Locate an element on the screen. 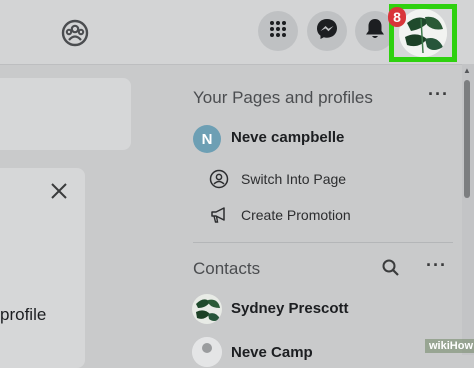  create-promotion-link: Create Promotion is located at coordinates (296, 215).